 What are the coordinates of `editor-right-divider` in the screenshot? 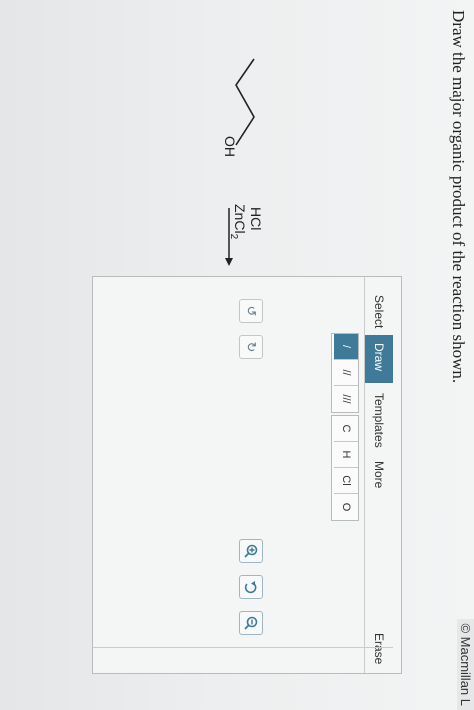 It's located at (243, 647).